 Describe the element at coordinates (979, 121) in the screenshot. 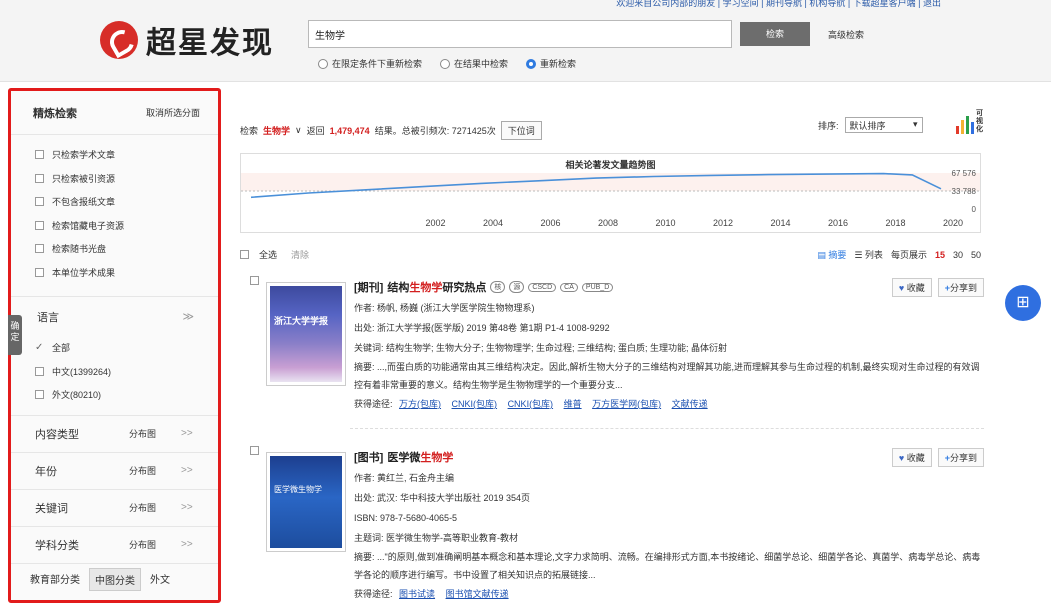

I see `visualization-label: 可视化` at that location.